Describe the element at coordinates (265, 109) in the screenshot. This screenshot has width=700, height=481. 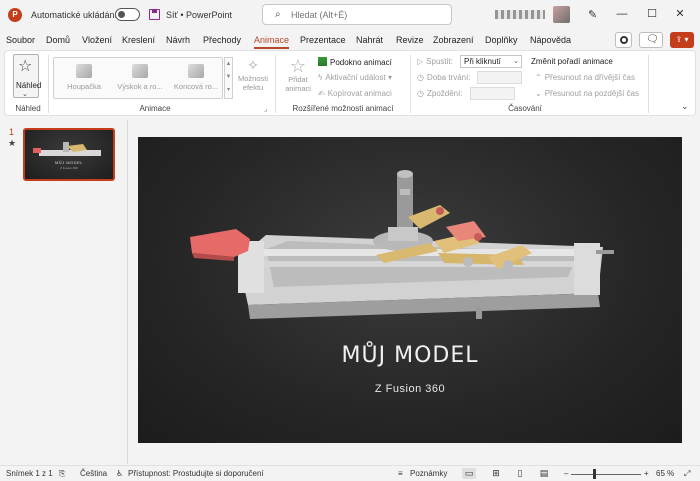
I see `dialog-launcher-icon: ⌟` at that location.